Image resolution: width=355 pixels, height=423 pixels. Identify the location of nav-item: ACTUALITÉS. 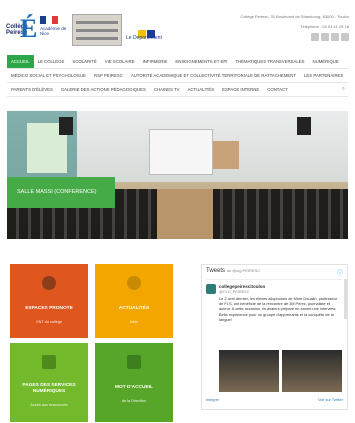
(201, 89).